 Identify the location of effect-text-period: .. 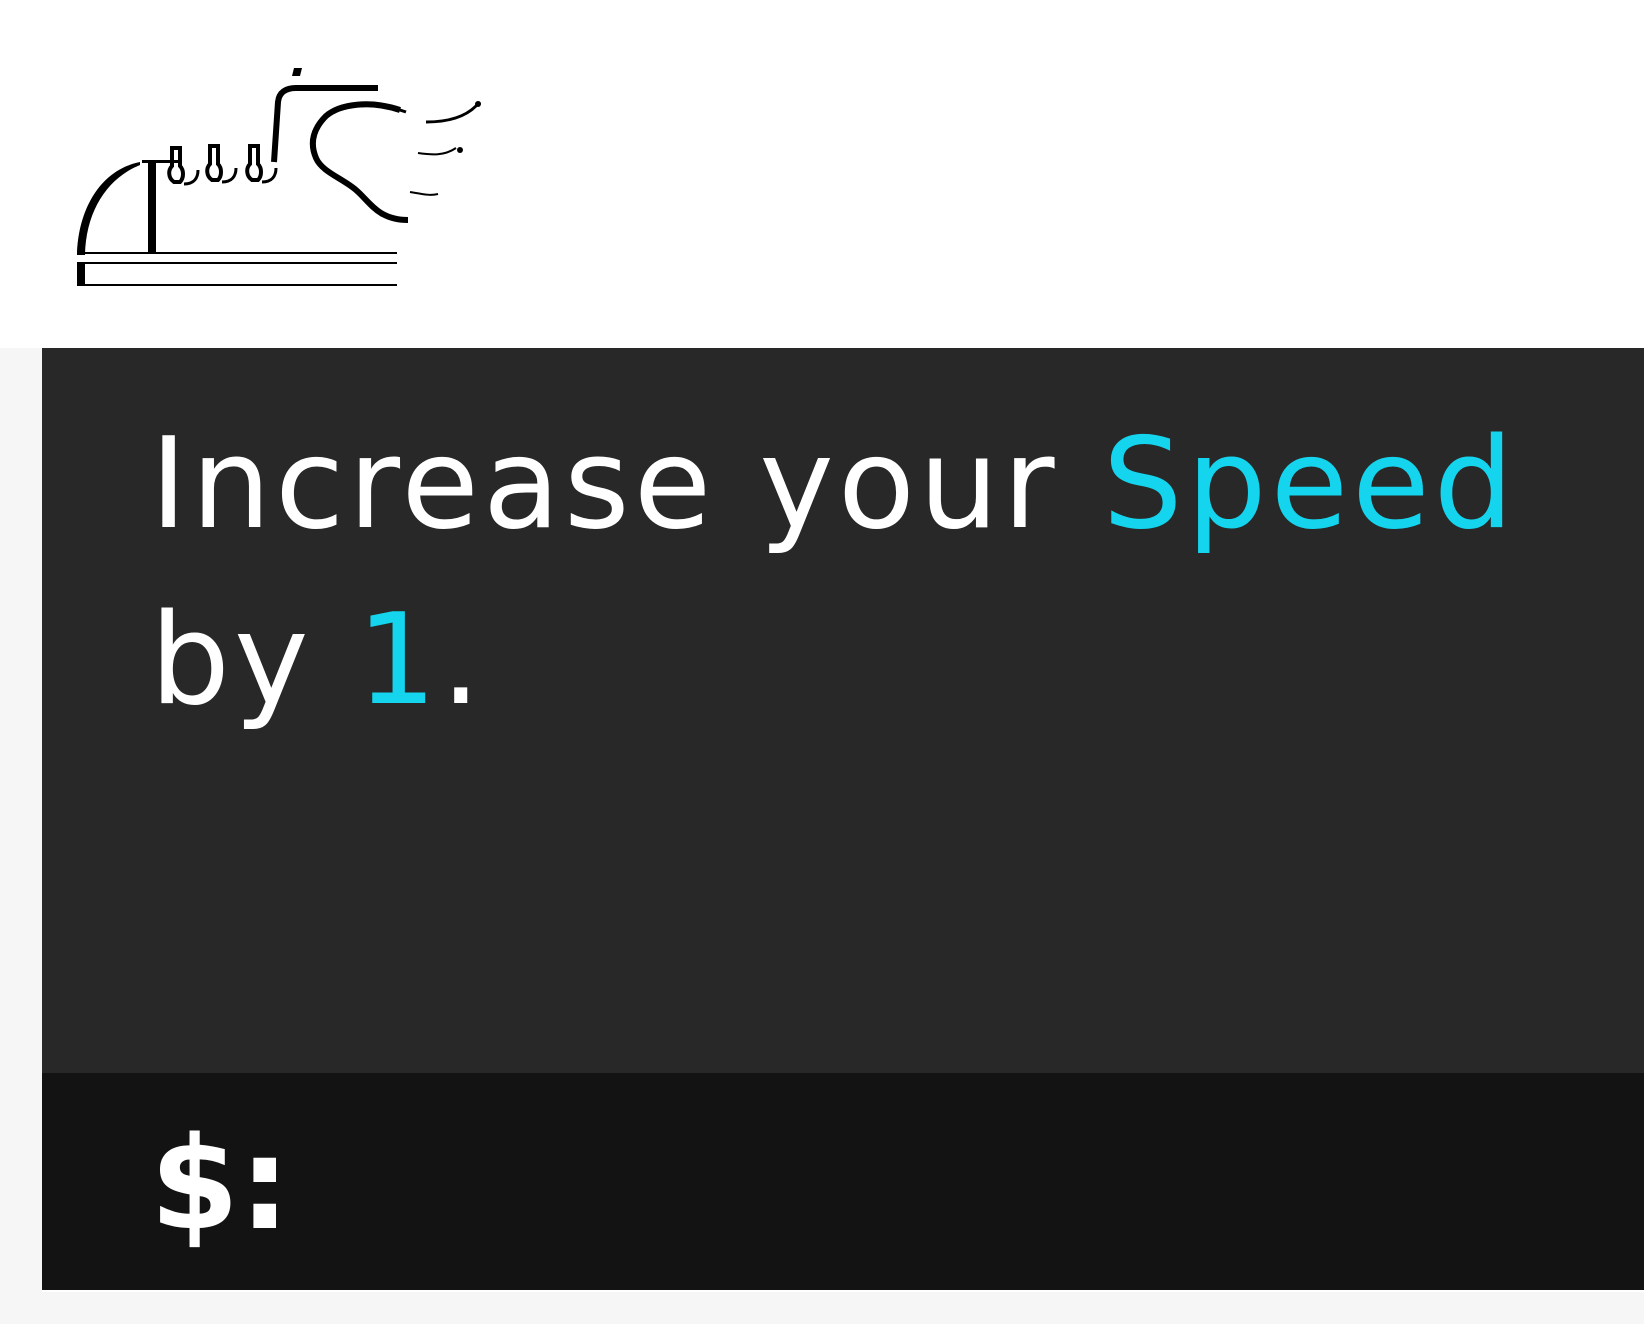
(462, 659).